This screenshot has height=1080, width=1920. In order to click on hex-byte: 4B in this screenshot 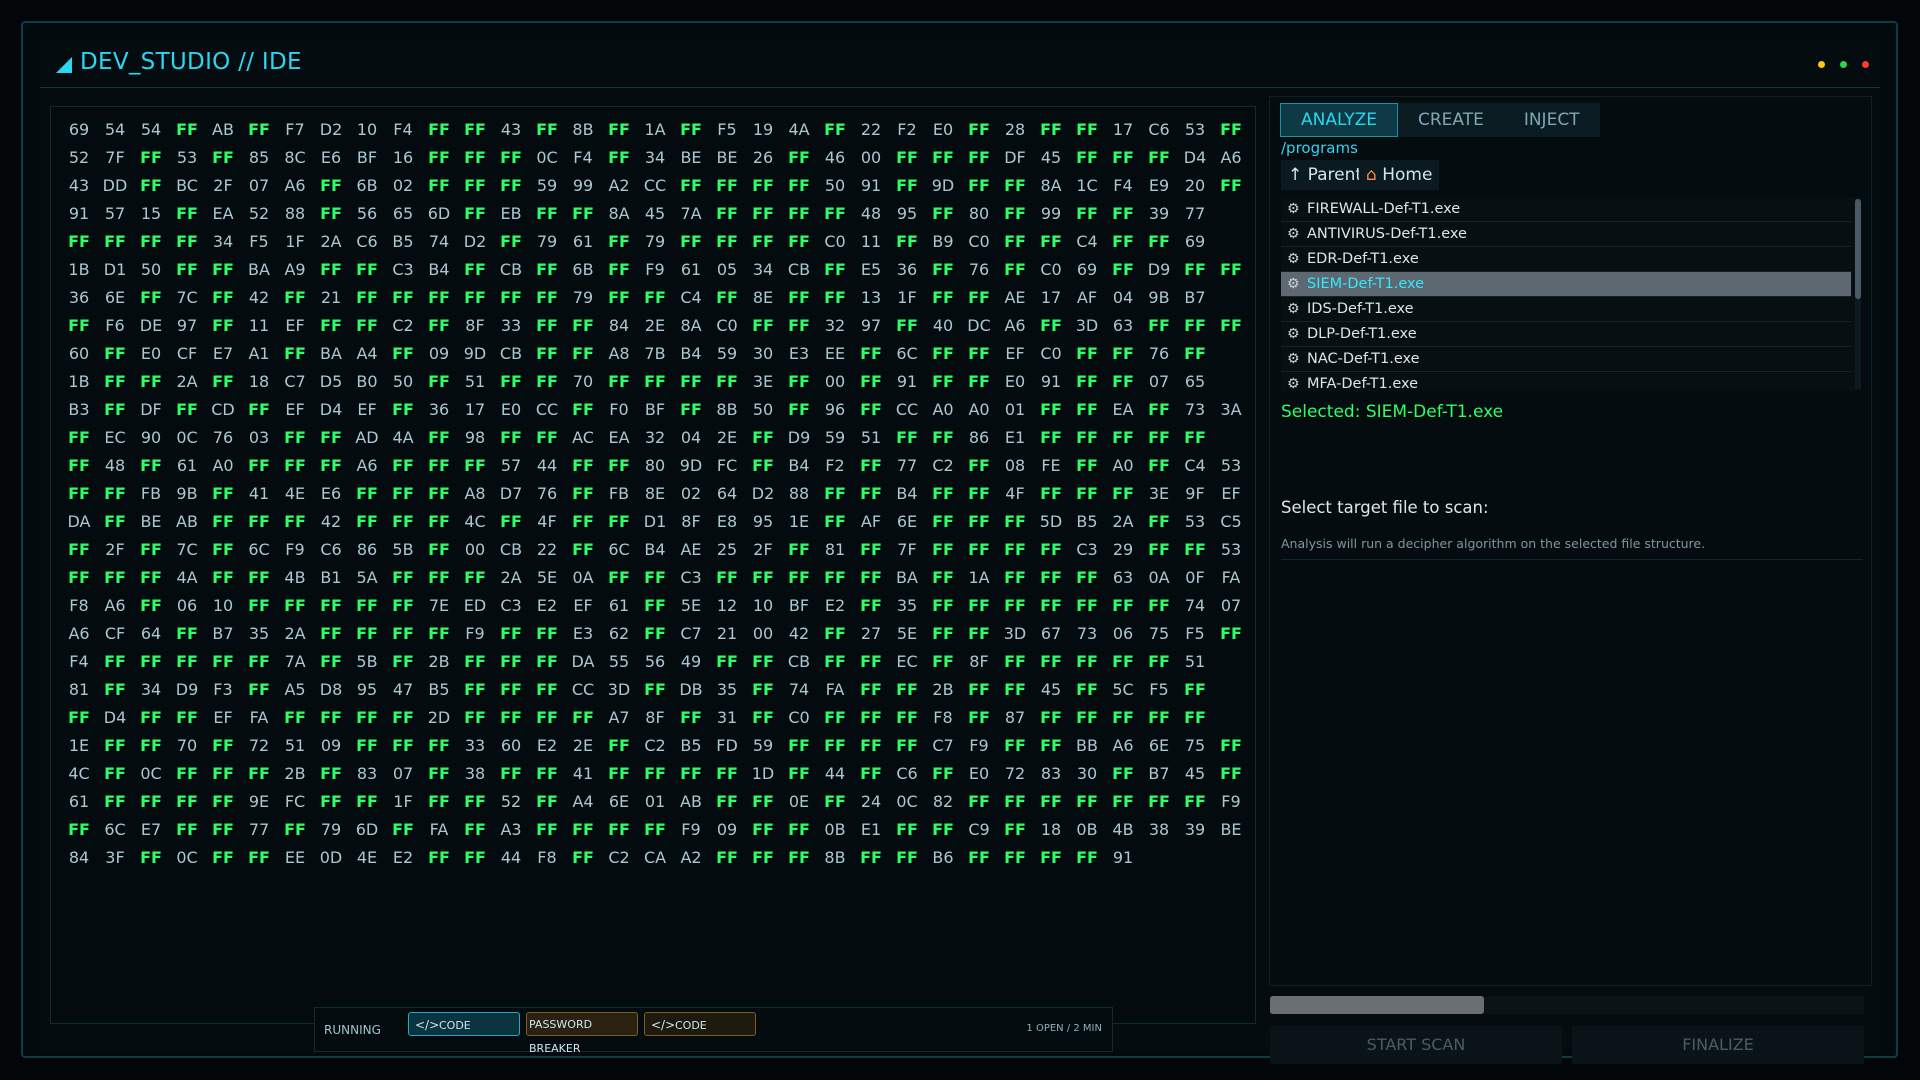, I will do `click(1123, 829)`.